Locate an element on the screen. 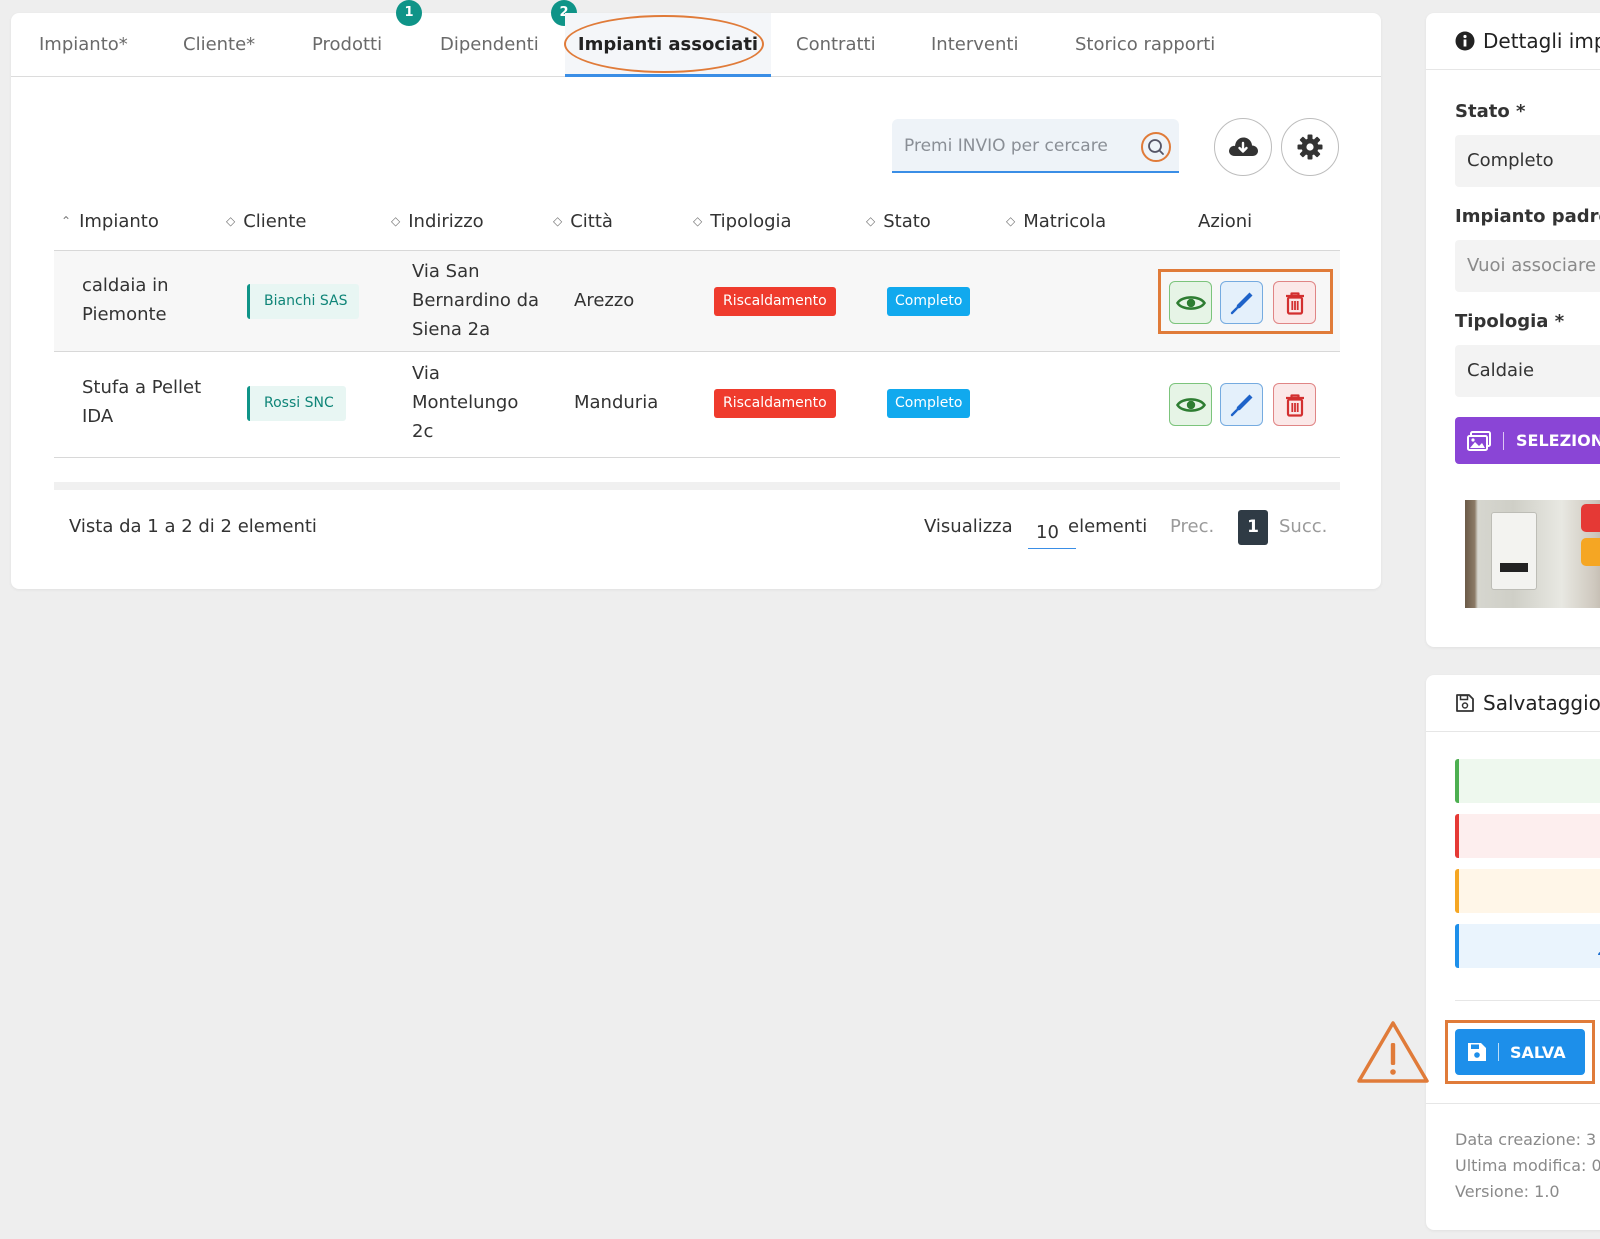  settings-button is located at coordinates (1310, 147).